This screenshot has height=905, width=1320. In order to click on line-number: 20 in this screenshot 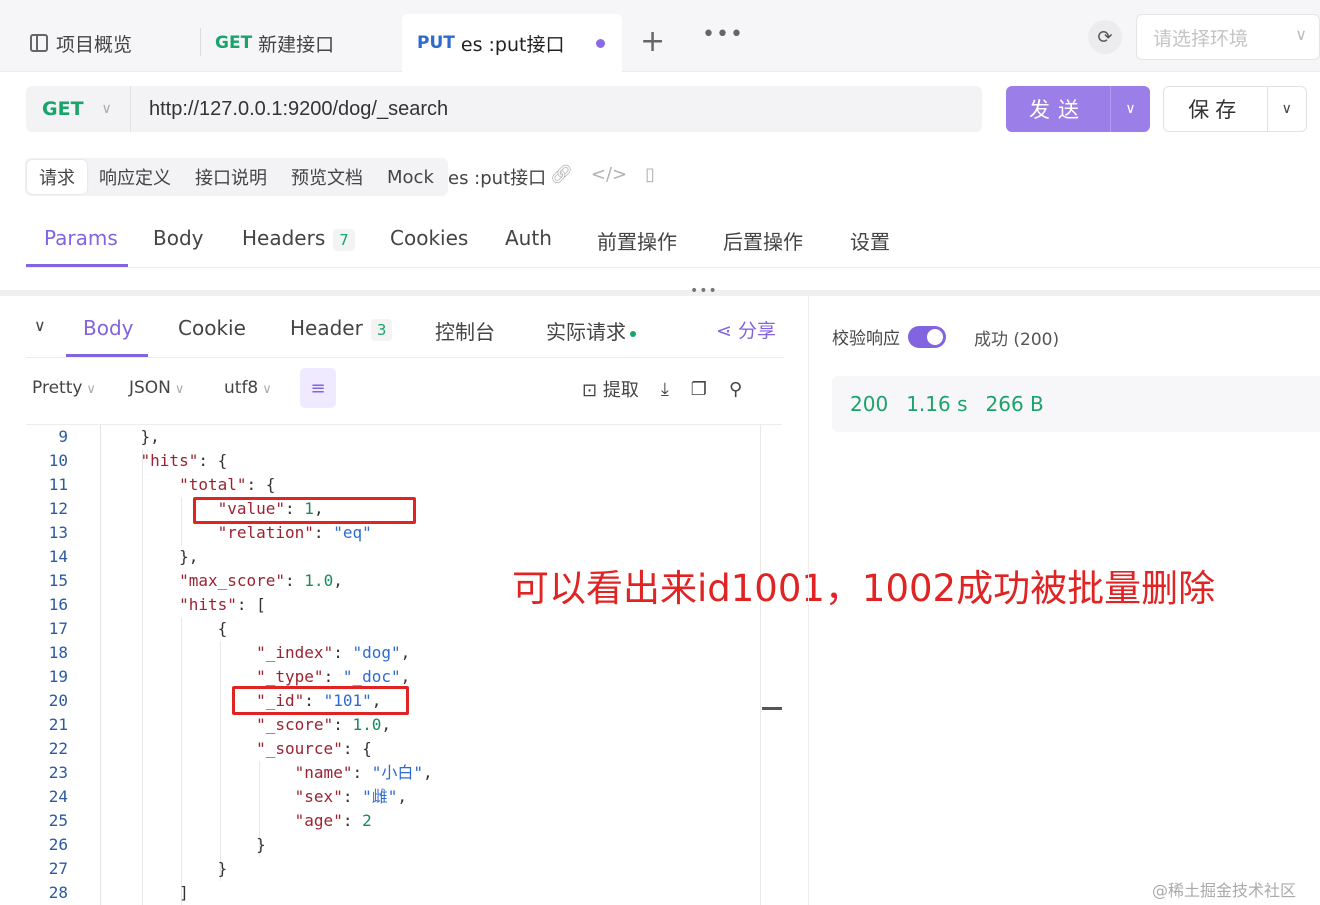, I will do `click(58, 700)`.